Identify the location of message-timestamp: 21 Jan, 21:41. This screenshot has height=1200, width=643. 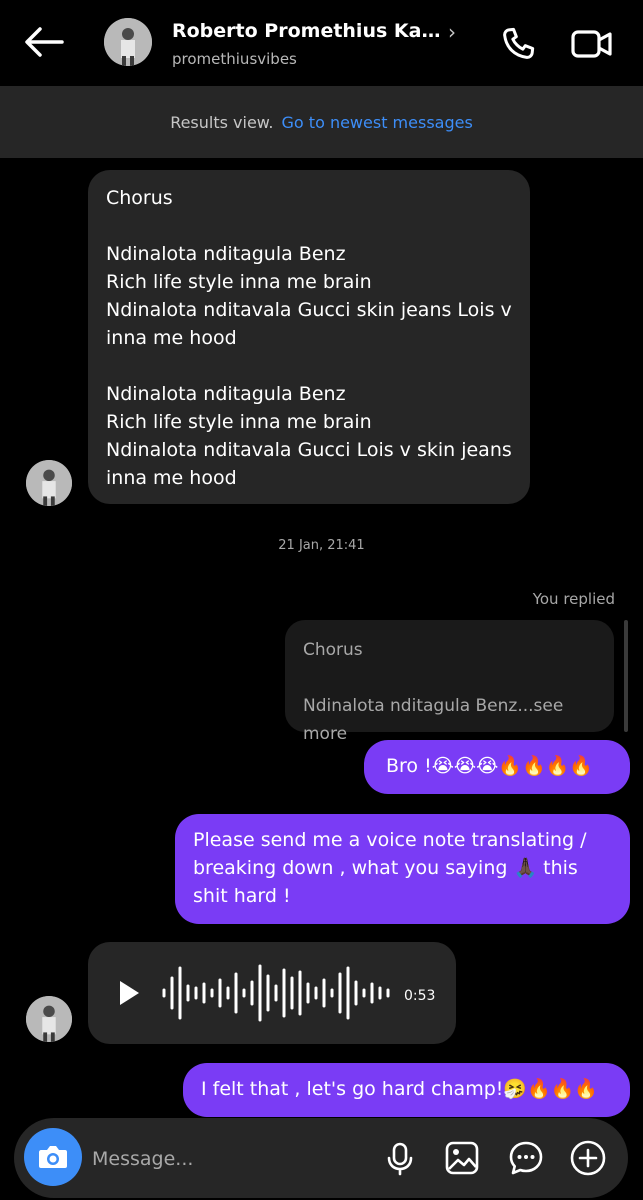
(321, 545).